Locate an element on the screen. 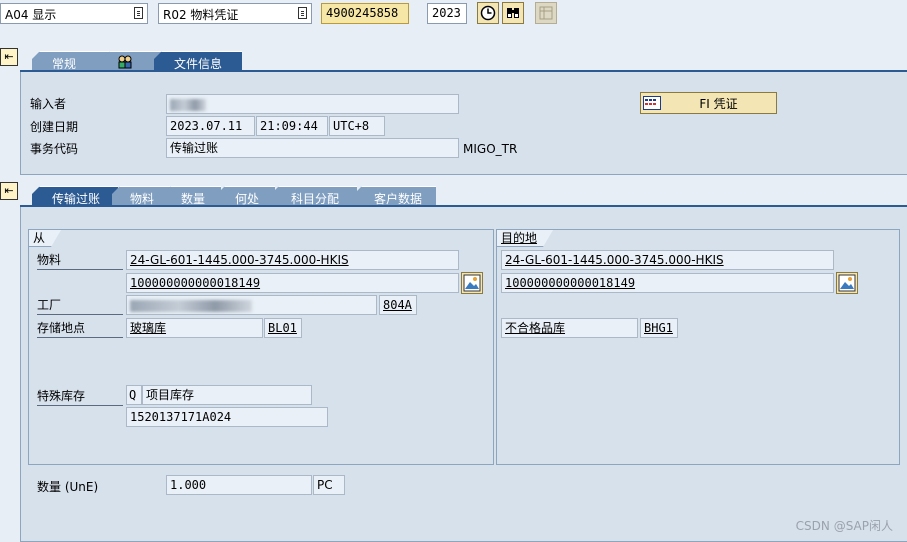  action-select: A04 显示 is located at coordinates (74, 13).